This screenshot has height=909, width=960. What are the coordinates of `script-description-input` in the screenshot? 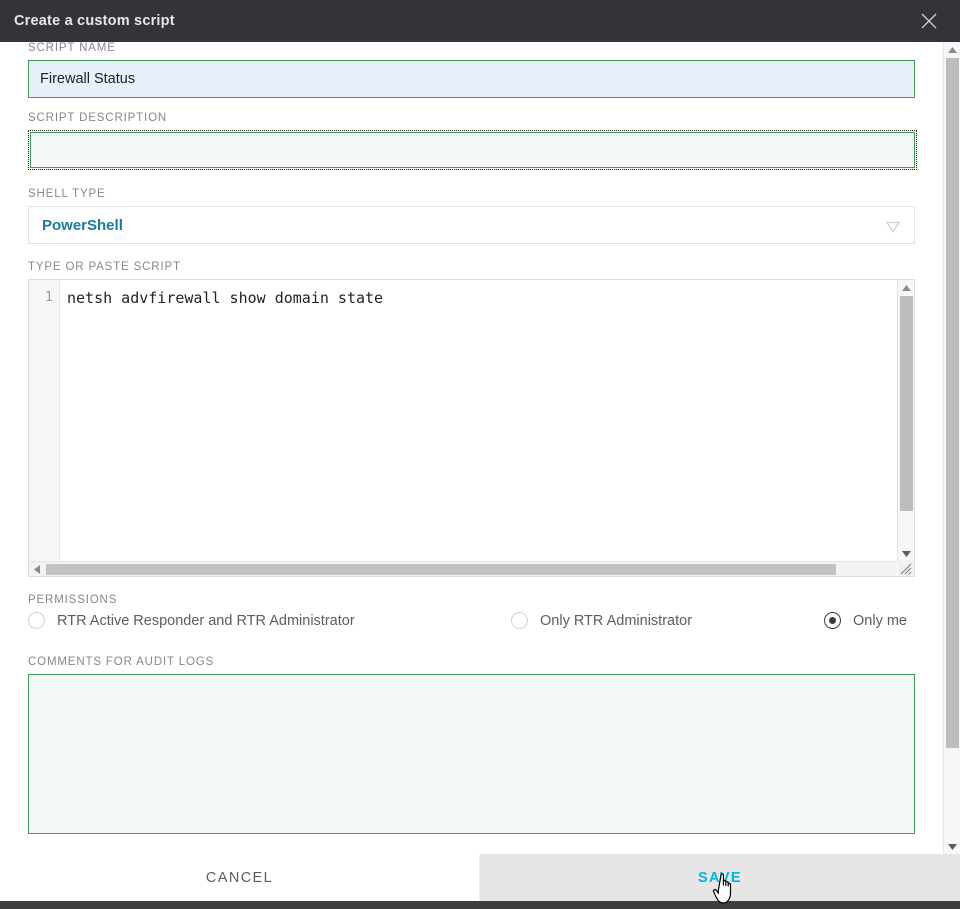 It's located at (472, 150).